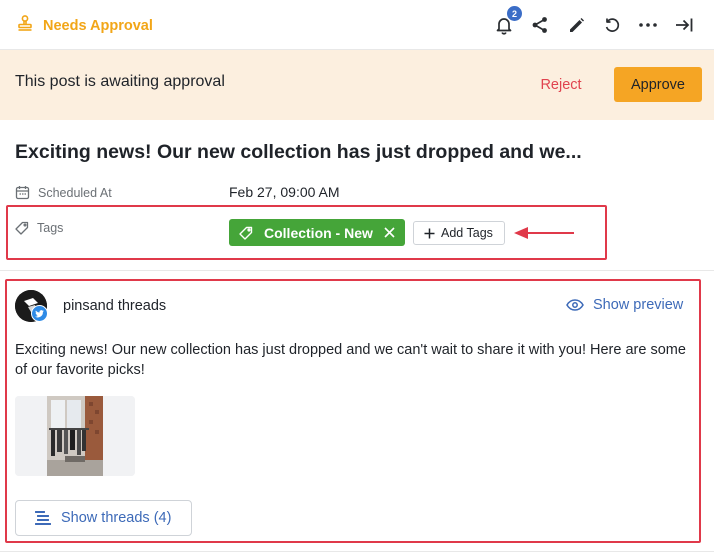 The image size is (714, 553). Describe the element at coordinates (575, 305) in the screenshot. I see `eye-icon` at that location.